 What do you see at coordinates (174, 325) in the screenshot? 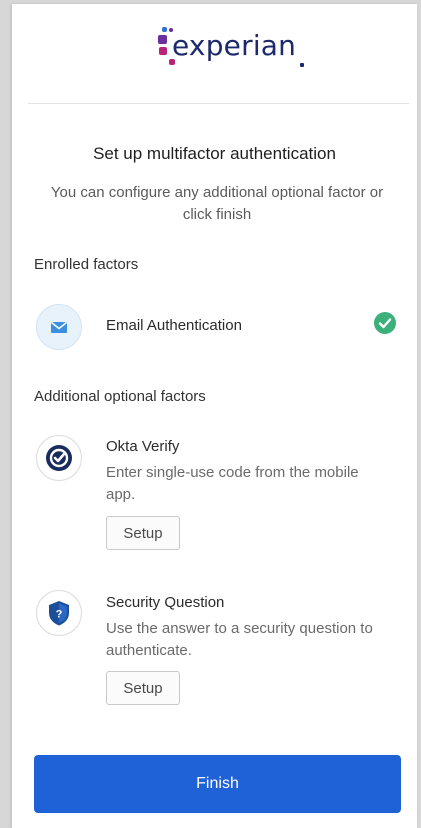
I see `email-factor-name: Email Authentication` at bounding box center [174, 325].